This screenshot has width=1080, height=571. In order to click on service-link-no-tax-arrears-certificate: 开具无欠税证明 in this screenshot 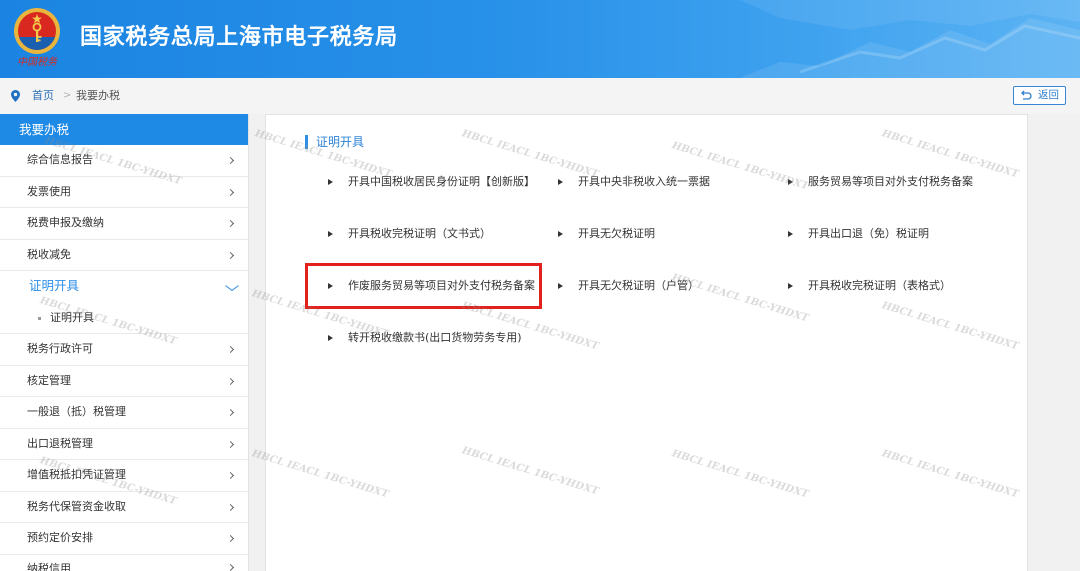, I will do `click(606, 234)`.